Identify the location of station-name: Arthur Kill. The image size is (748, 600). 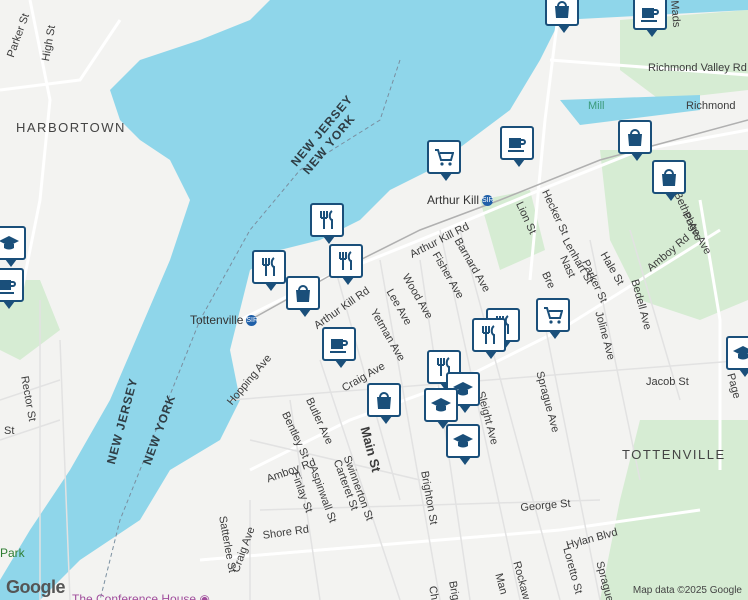
(453, 200).